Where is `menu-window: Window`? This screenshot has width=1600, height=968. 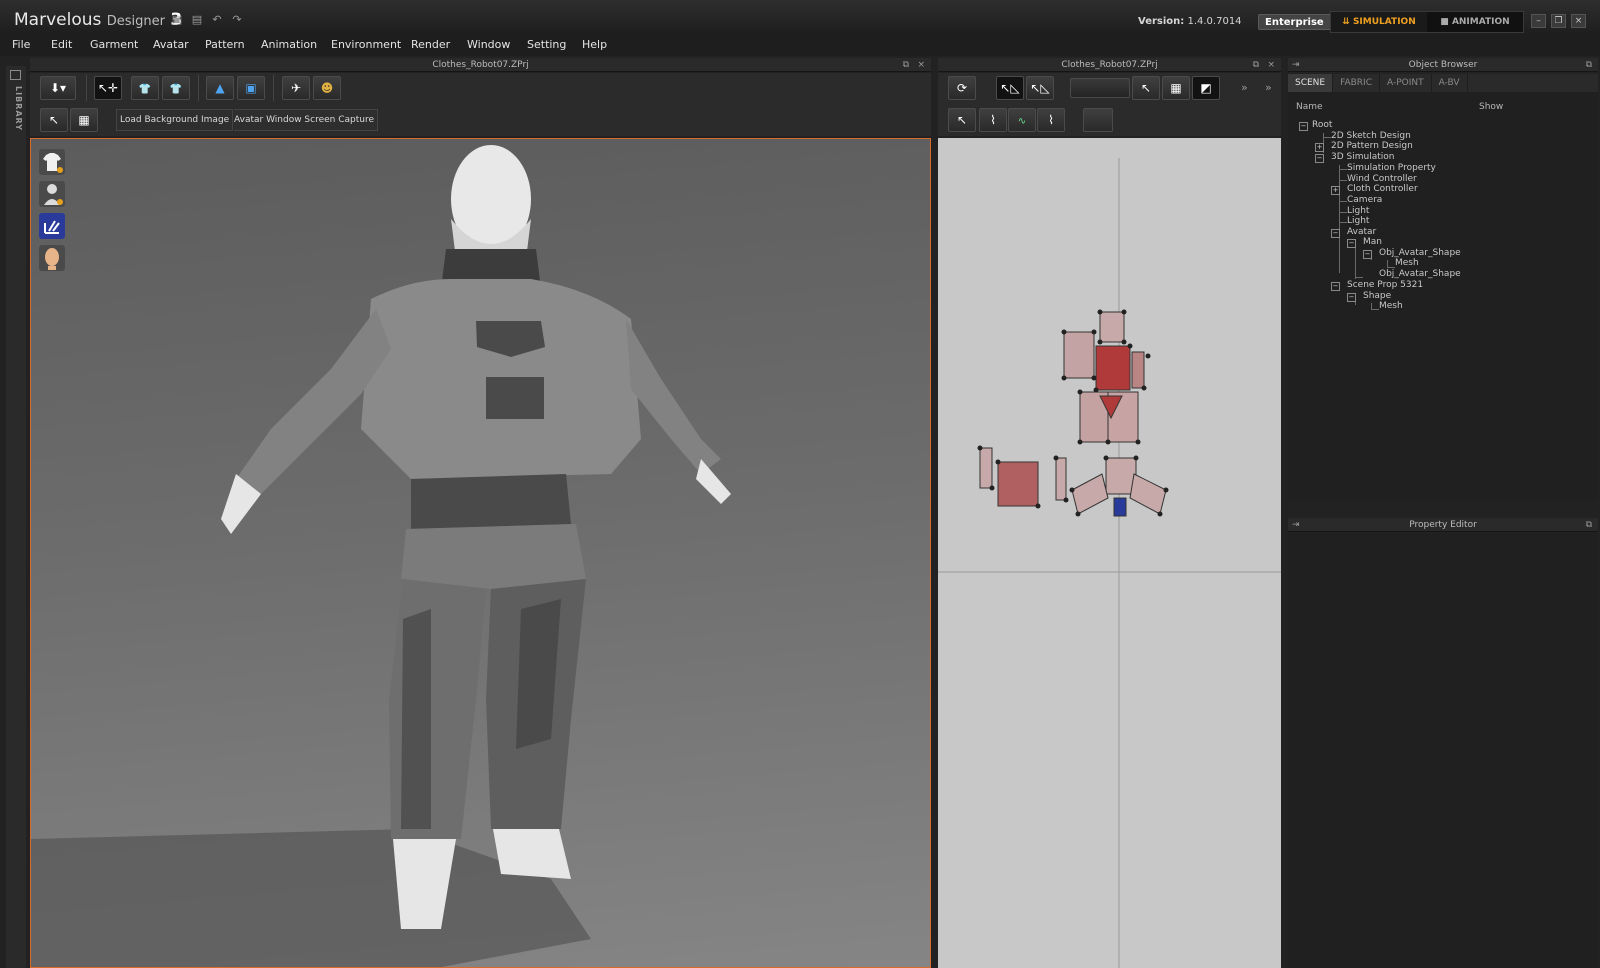 menu-window: Window is located at coordinates (488, 44).